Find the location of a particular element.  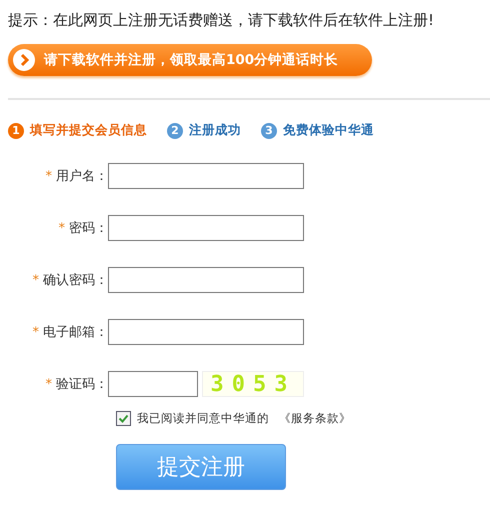

check-icon is located at coordinates (123, 418).